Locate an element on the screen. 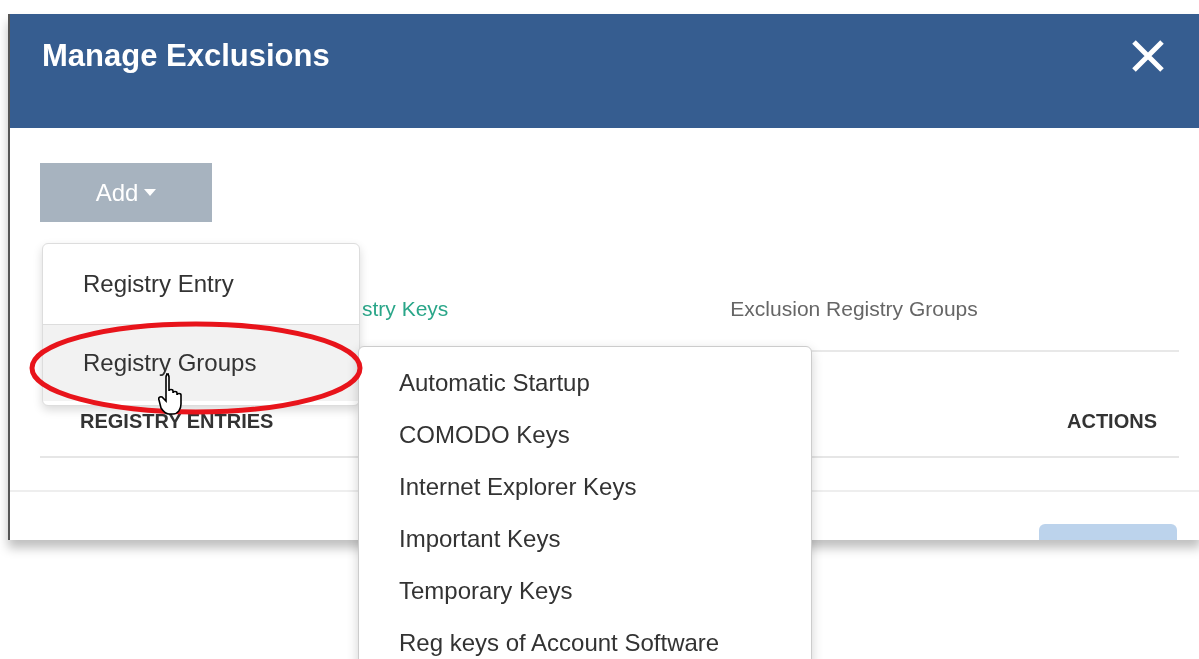 The height and width of the screenshot is (659, 1199). column-header: ACTIONS is located at coordinates (1112, 421).